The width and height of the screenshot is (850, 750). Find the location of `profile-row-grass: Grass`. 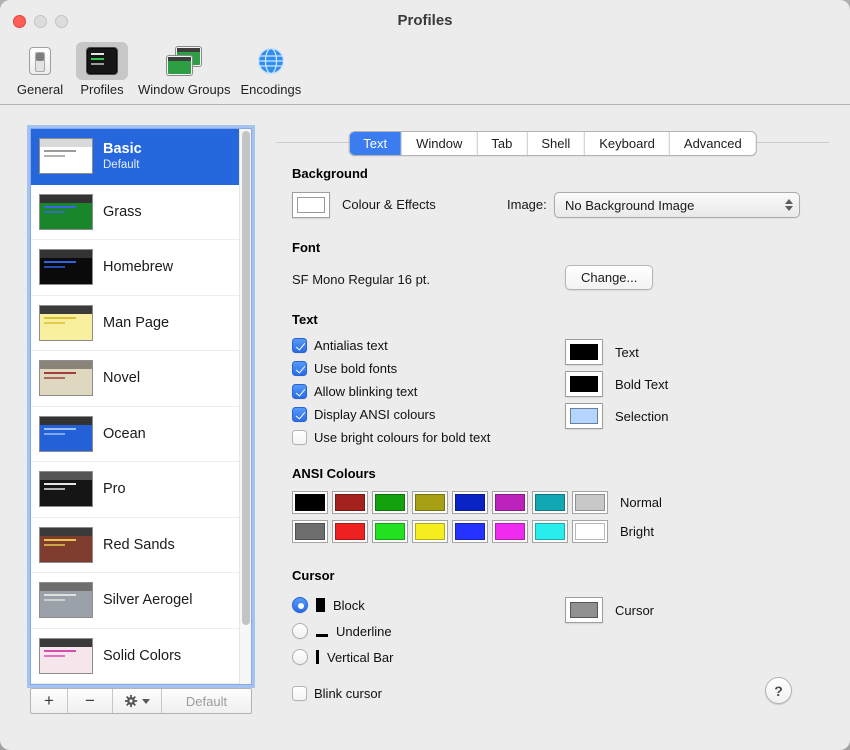

profile-row-grass: Grass is located at coordinates (141, 212).